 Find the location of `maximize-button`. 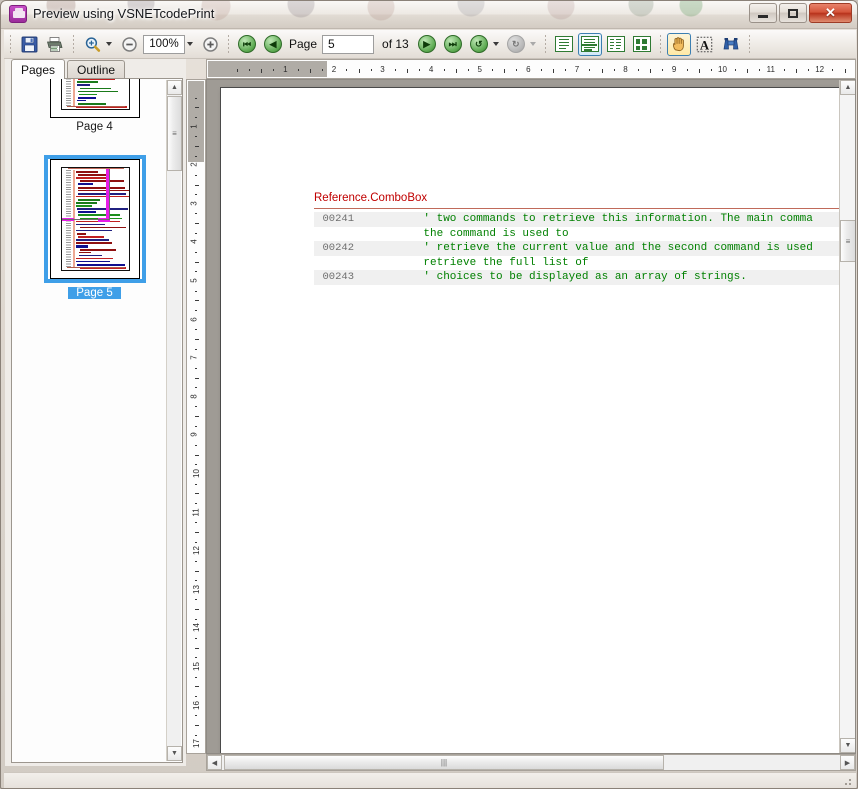

maximize-button is located at coordinates (793, 13).